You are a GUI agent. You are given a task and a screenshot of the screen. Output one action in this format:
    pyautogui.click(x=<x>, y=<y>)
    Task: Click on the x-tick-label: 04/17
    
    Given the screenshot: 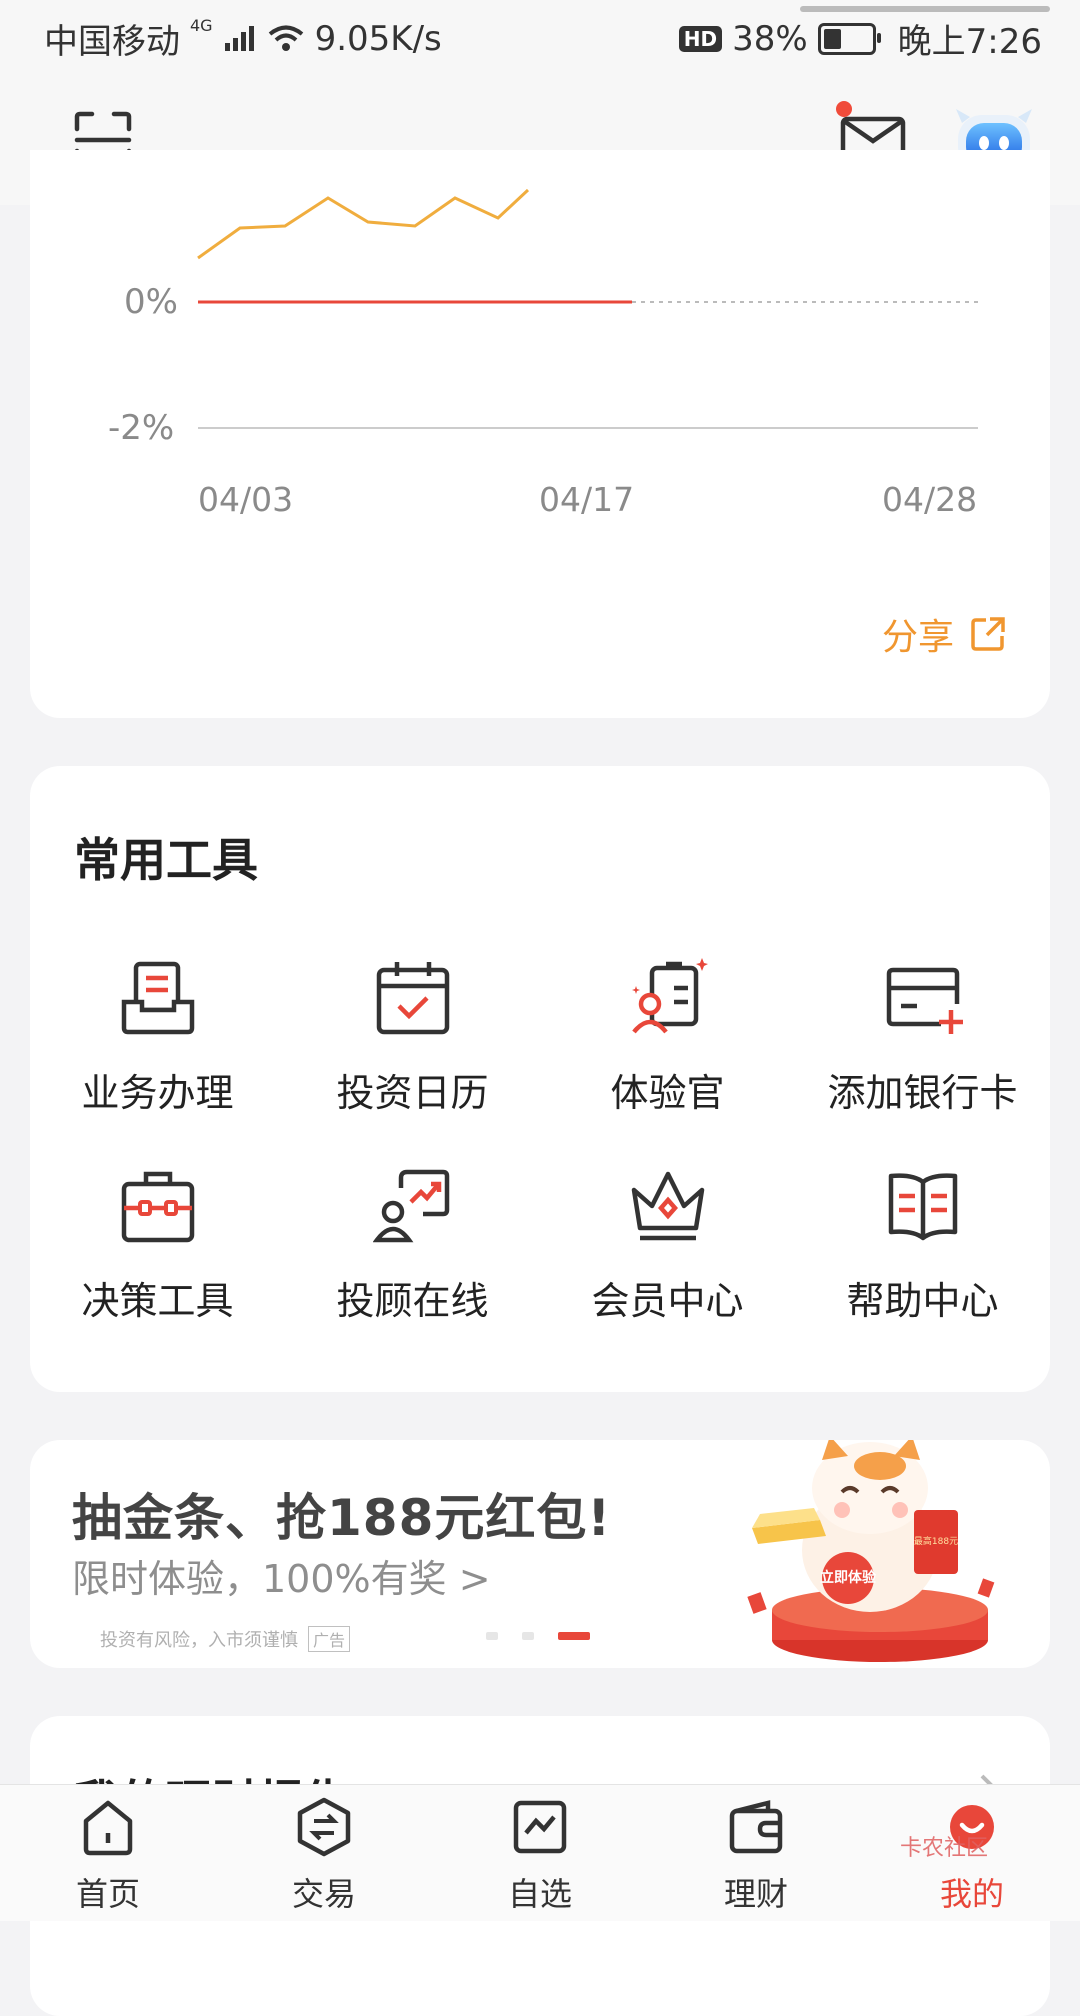 What is the action you would take?
    pyautogui.click(x=587, y=499)
    